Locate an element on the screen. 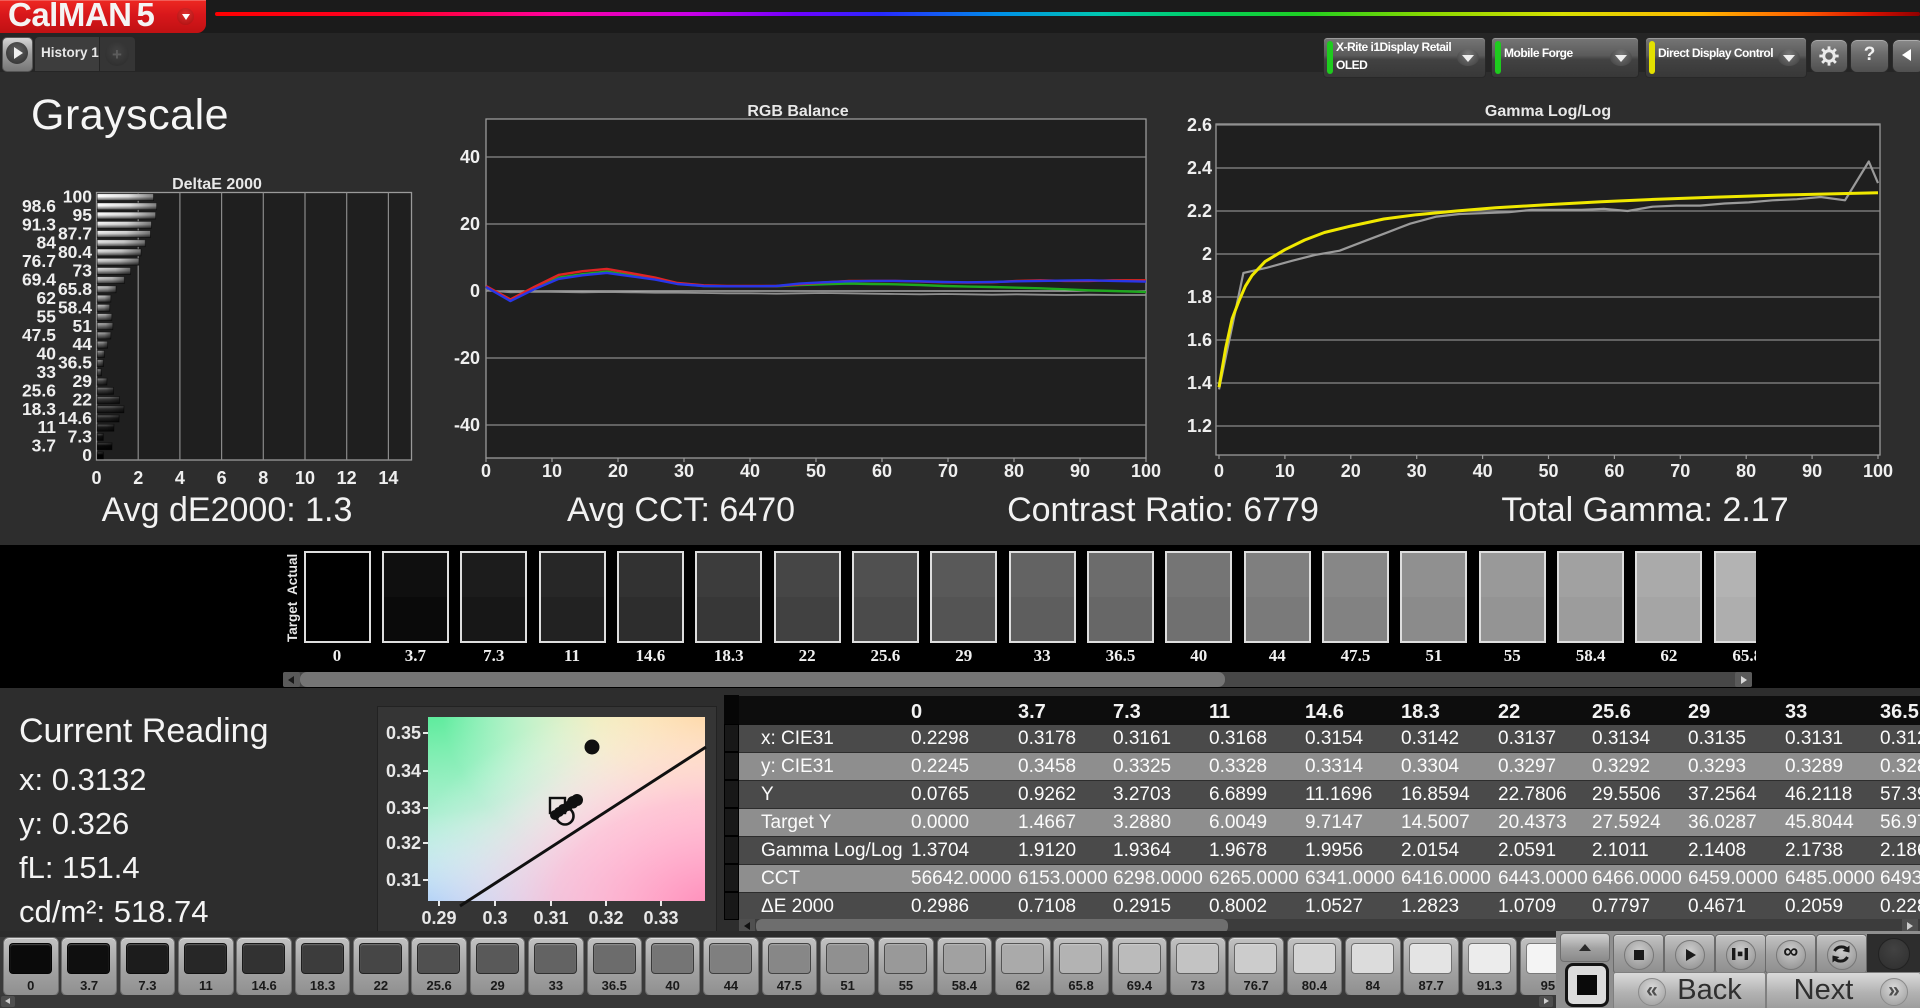 The image size is (1920, 1008). svg-text: 22 is located at coordinates (83, 400).